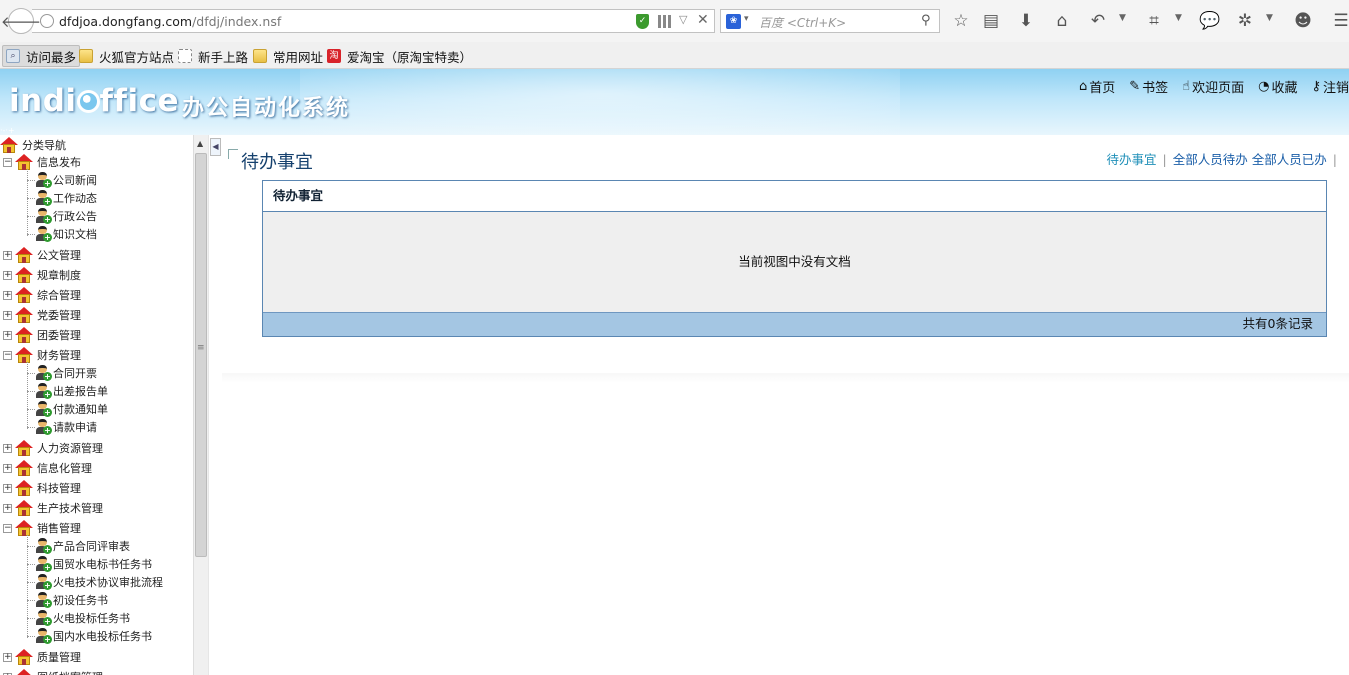 Image resolution: width=1349 pixels, height=675 pixels. What do you see at coordinates (91, 546) in the screenshot?
I see `tree-item-label: 产品合同评审表` at bounding box center [91, 546].